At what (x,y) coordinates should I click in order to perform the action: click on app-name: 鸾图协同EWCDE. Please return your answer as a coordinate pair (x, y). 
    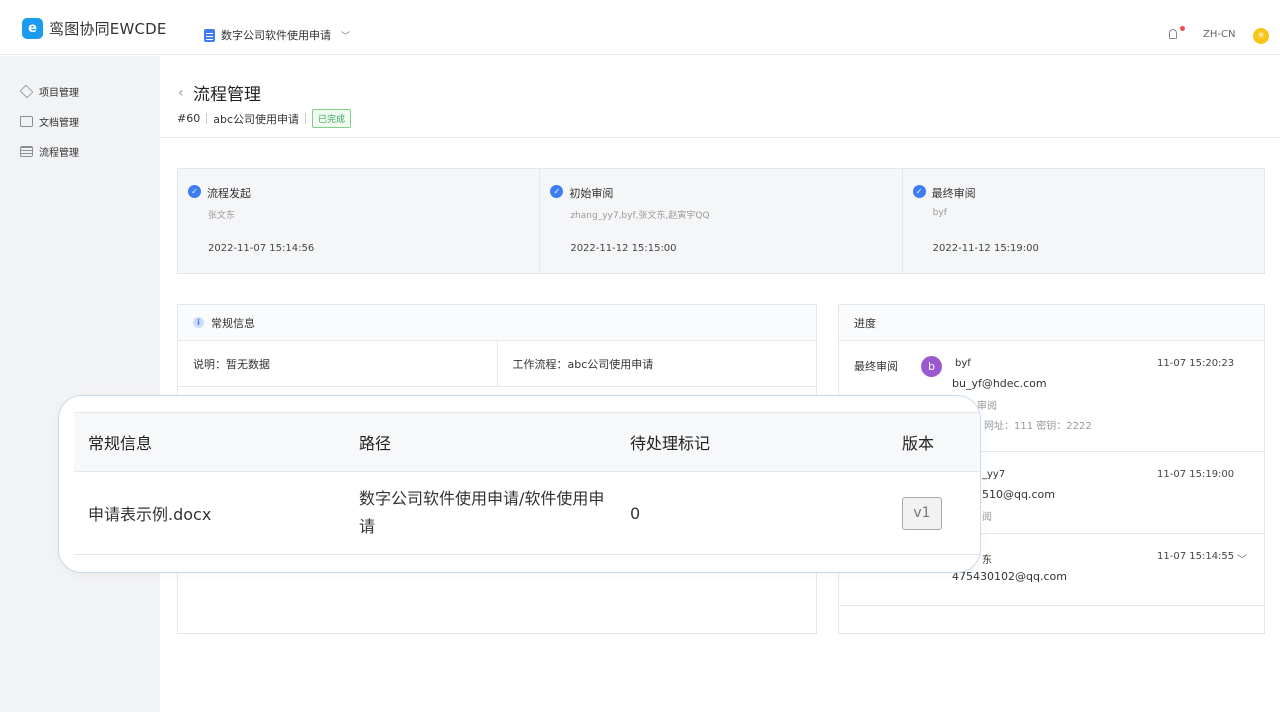
    Looking at the image, I should click on (108, 28).